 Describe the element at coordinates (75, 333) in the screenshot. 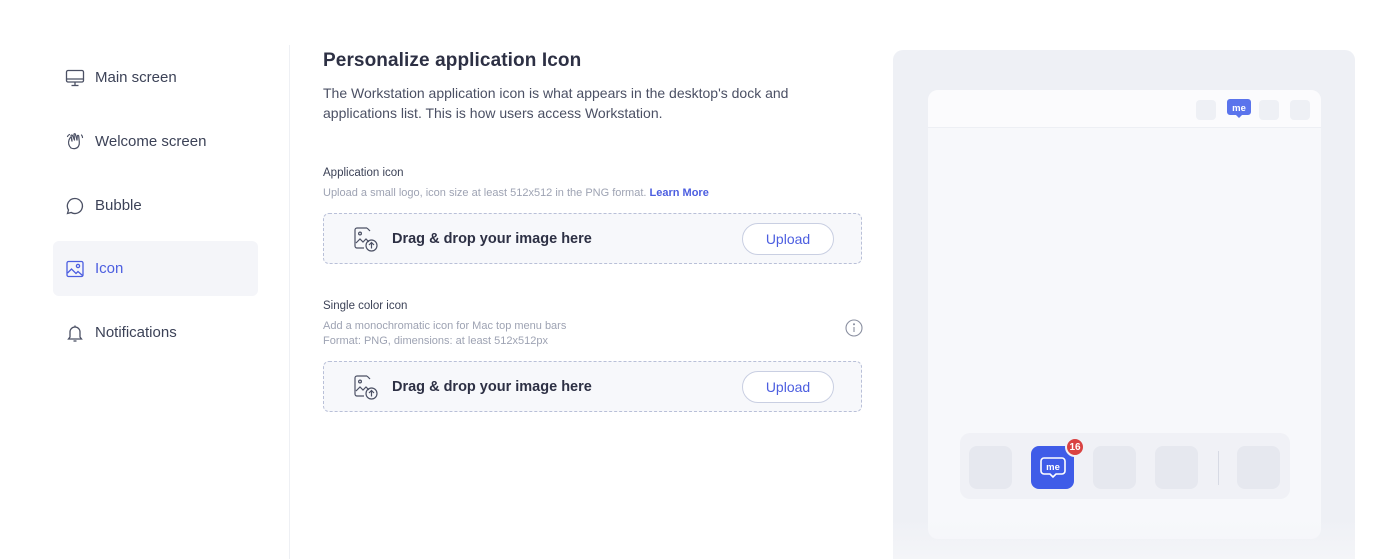

I see `bell-icon` at that location.